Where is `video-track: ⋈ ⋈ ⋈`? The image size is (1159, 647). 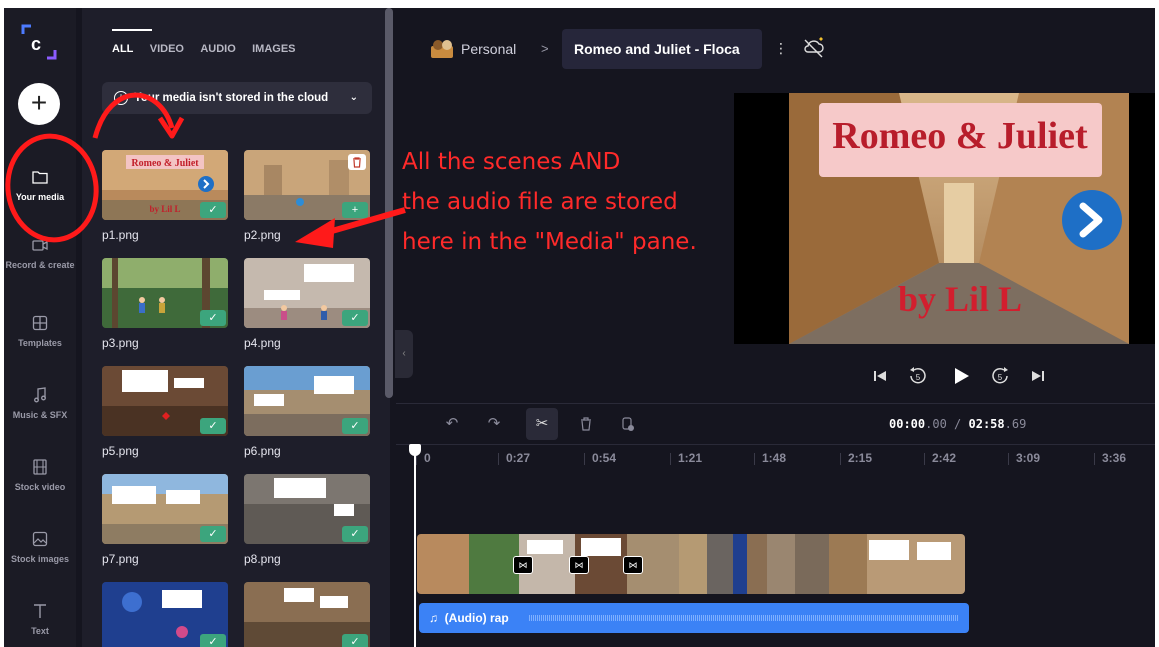 video-track: ⋈ ⋈ ⋈ is located at coordinates (691, 564).